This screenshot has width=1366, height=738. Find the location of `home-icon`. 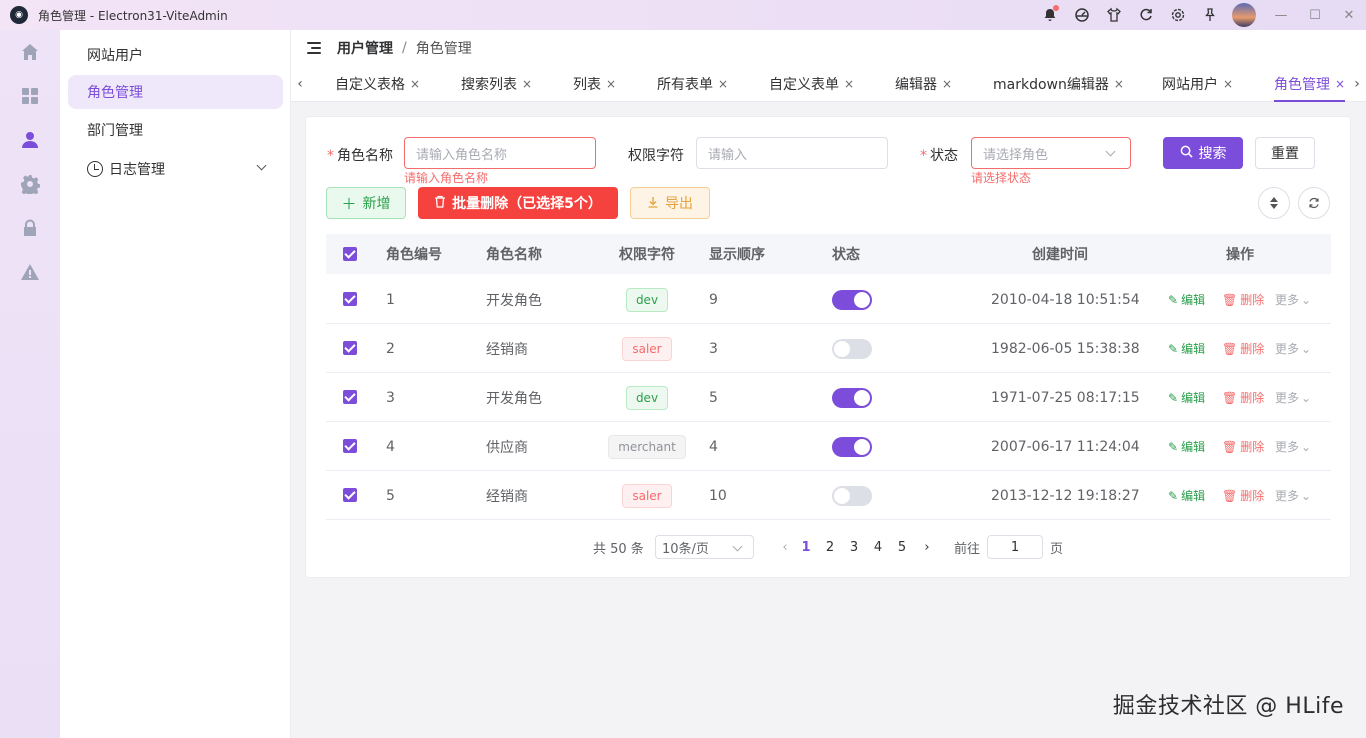

home-icon is located at coordinates (30, 52).